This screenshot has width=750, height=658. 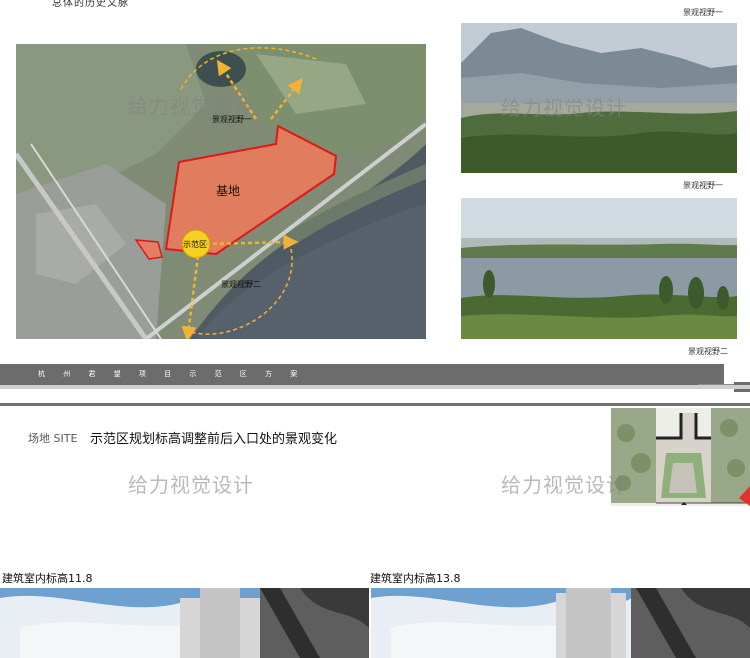 What do you see at coordinates (241, 284) in the screenshot?
I see `map-view2-label: 景观视野二` at bounding box center [241, 284].